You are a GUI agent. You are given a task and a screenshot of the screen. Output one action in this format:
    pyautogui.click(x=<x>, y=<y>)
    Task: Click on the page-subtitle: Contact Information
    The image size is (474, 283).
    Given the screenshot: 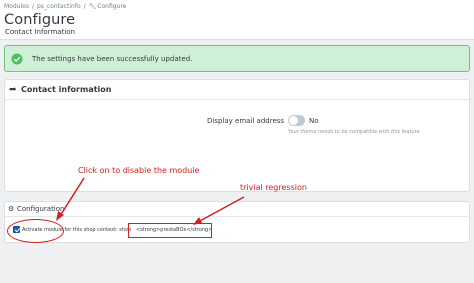 What is the action you would take?
    pyautogui.click(x=40, y=32)
    